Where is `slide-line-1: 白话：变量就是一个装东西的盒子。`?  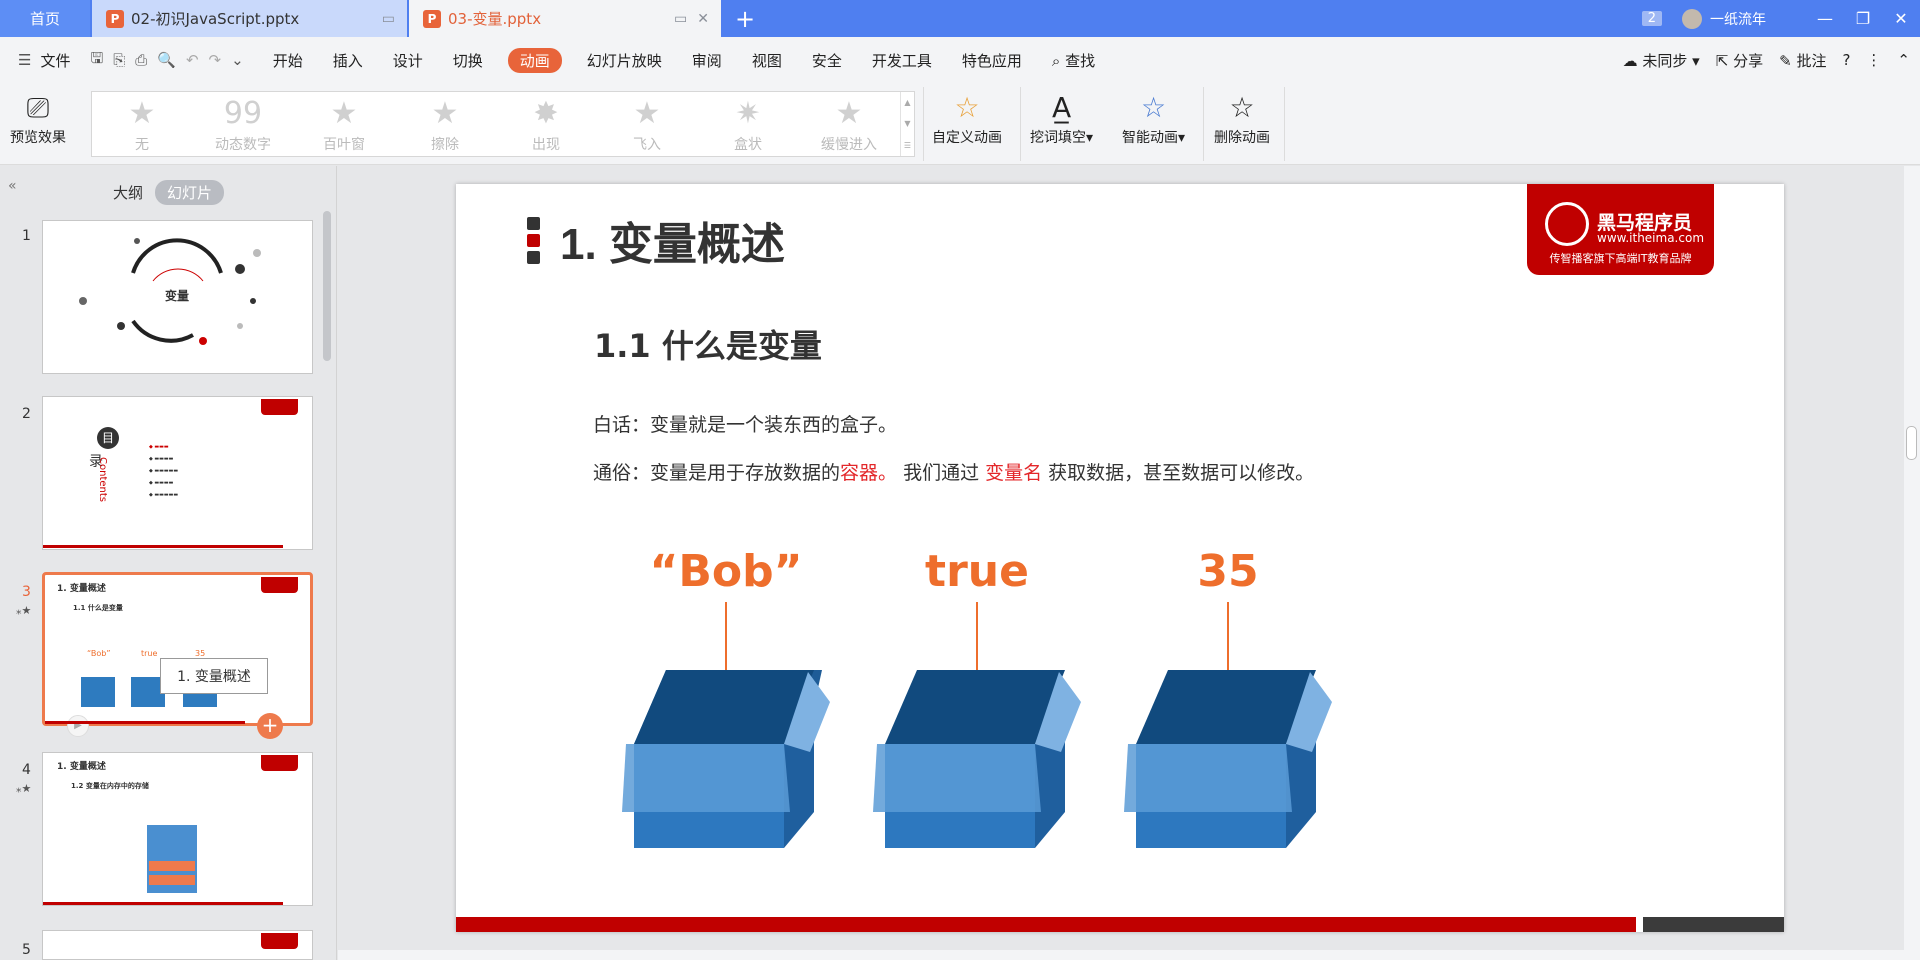
slide-line-1: 白话：变量就是一个装东西的盒子。 is located at coordinates (745, 423).